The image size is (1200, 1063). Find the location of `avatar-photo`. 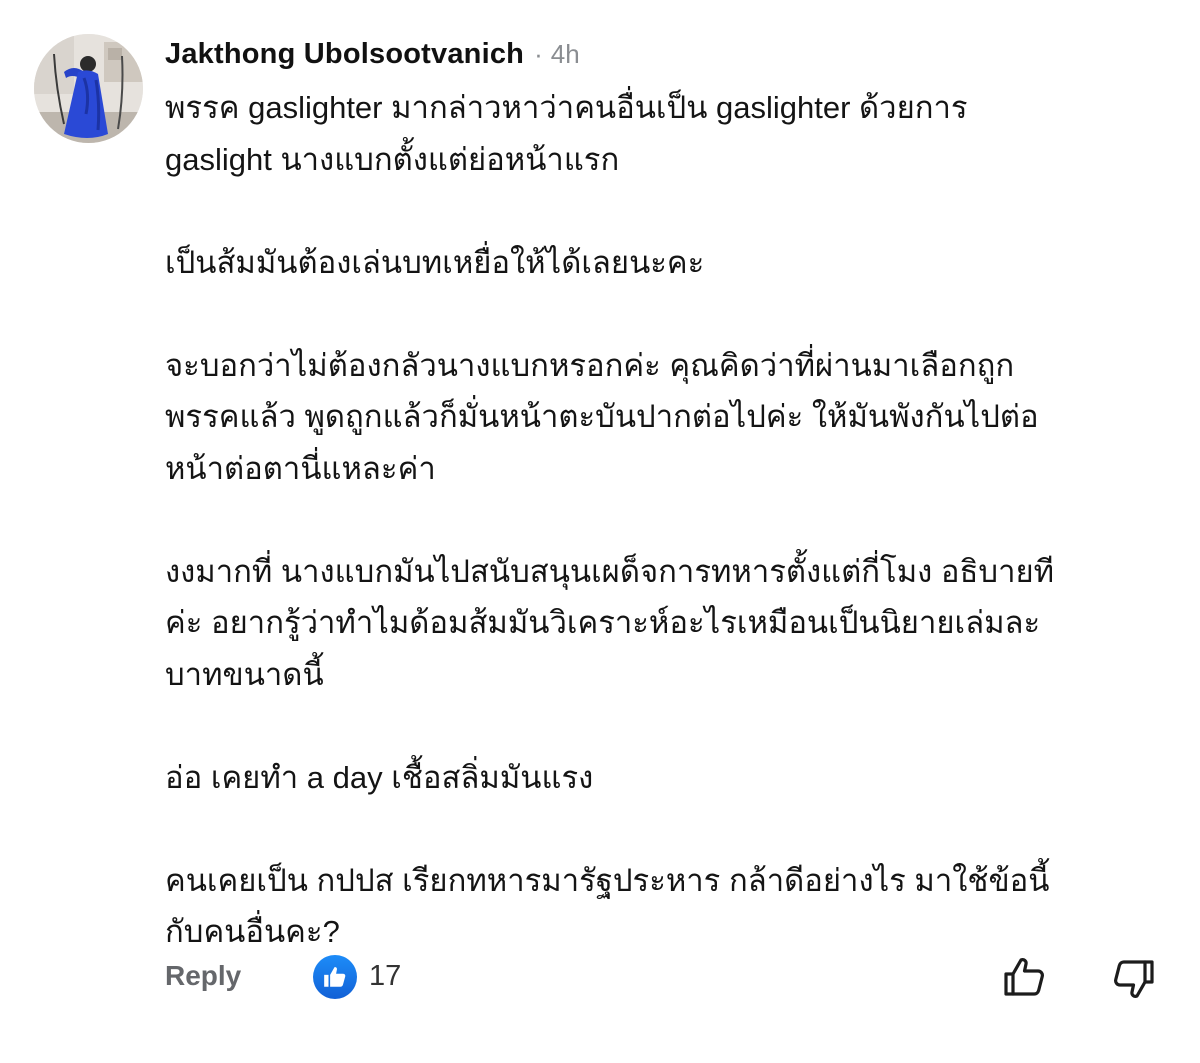

avatar-photo is located at coordinates (88, 88).